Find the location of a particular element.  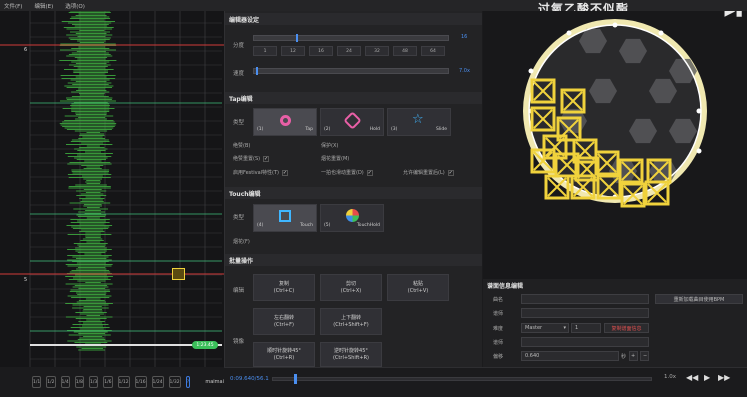

tap-type-hold-button: (2) Hold is located at coordinates (352, 122).